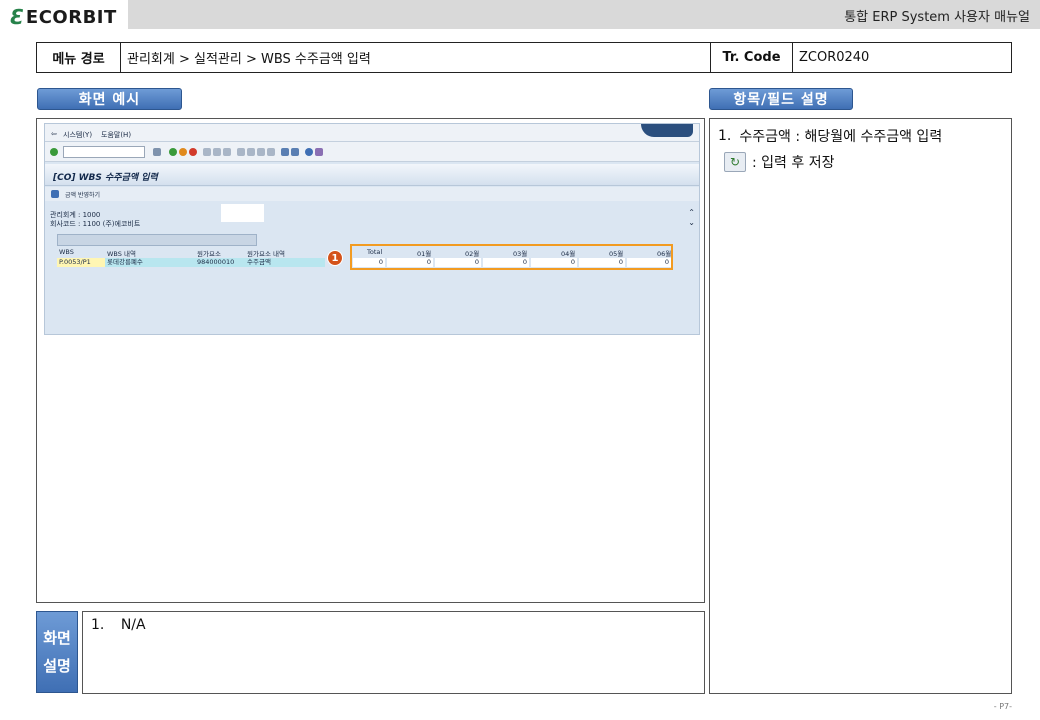  Describe the element at coordinates (133, 625) in the screenshot. I see `screen-desc-text: N/A` at that location.